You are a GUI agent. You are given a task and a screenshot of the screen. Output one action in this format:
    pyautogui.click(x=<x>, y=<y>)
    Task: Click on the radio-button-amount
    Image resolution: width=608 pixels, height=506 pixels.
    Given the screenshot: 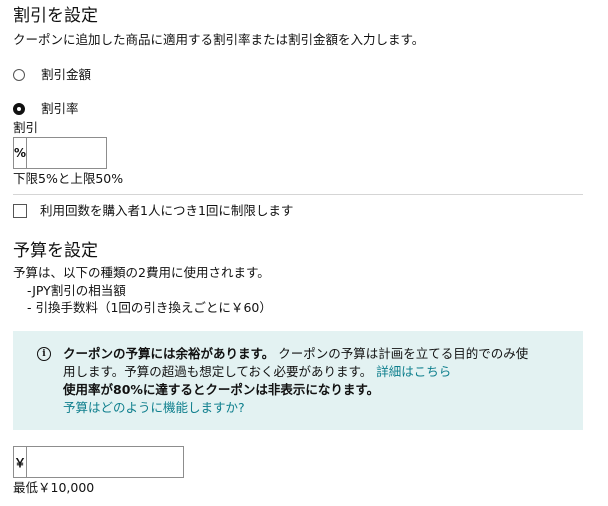 What is the action you would take?
    pyautogui.click(x=19, y=75)
    